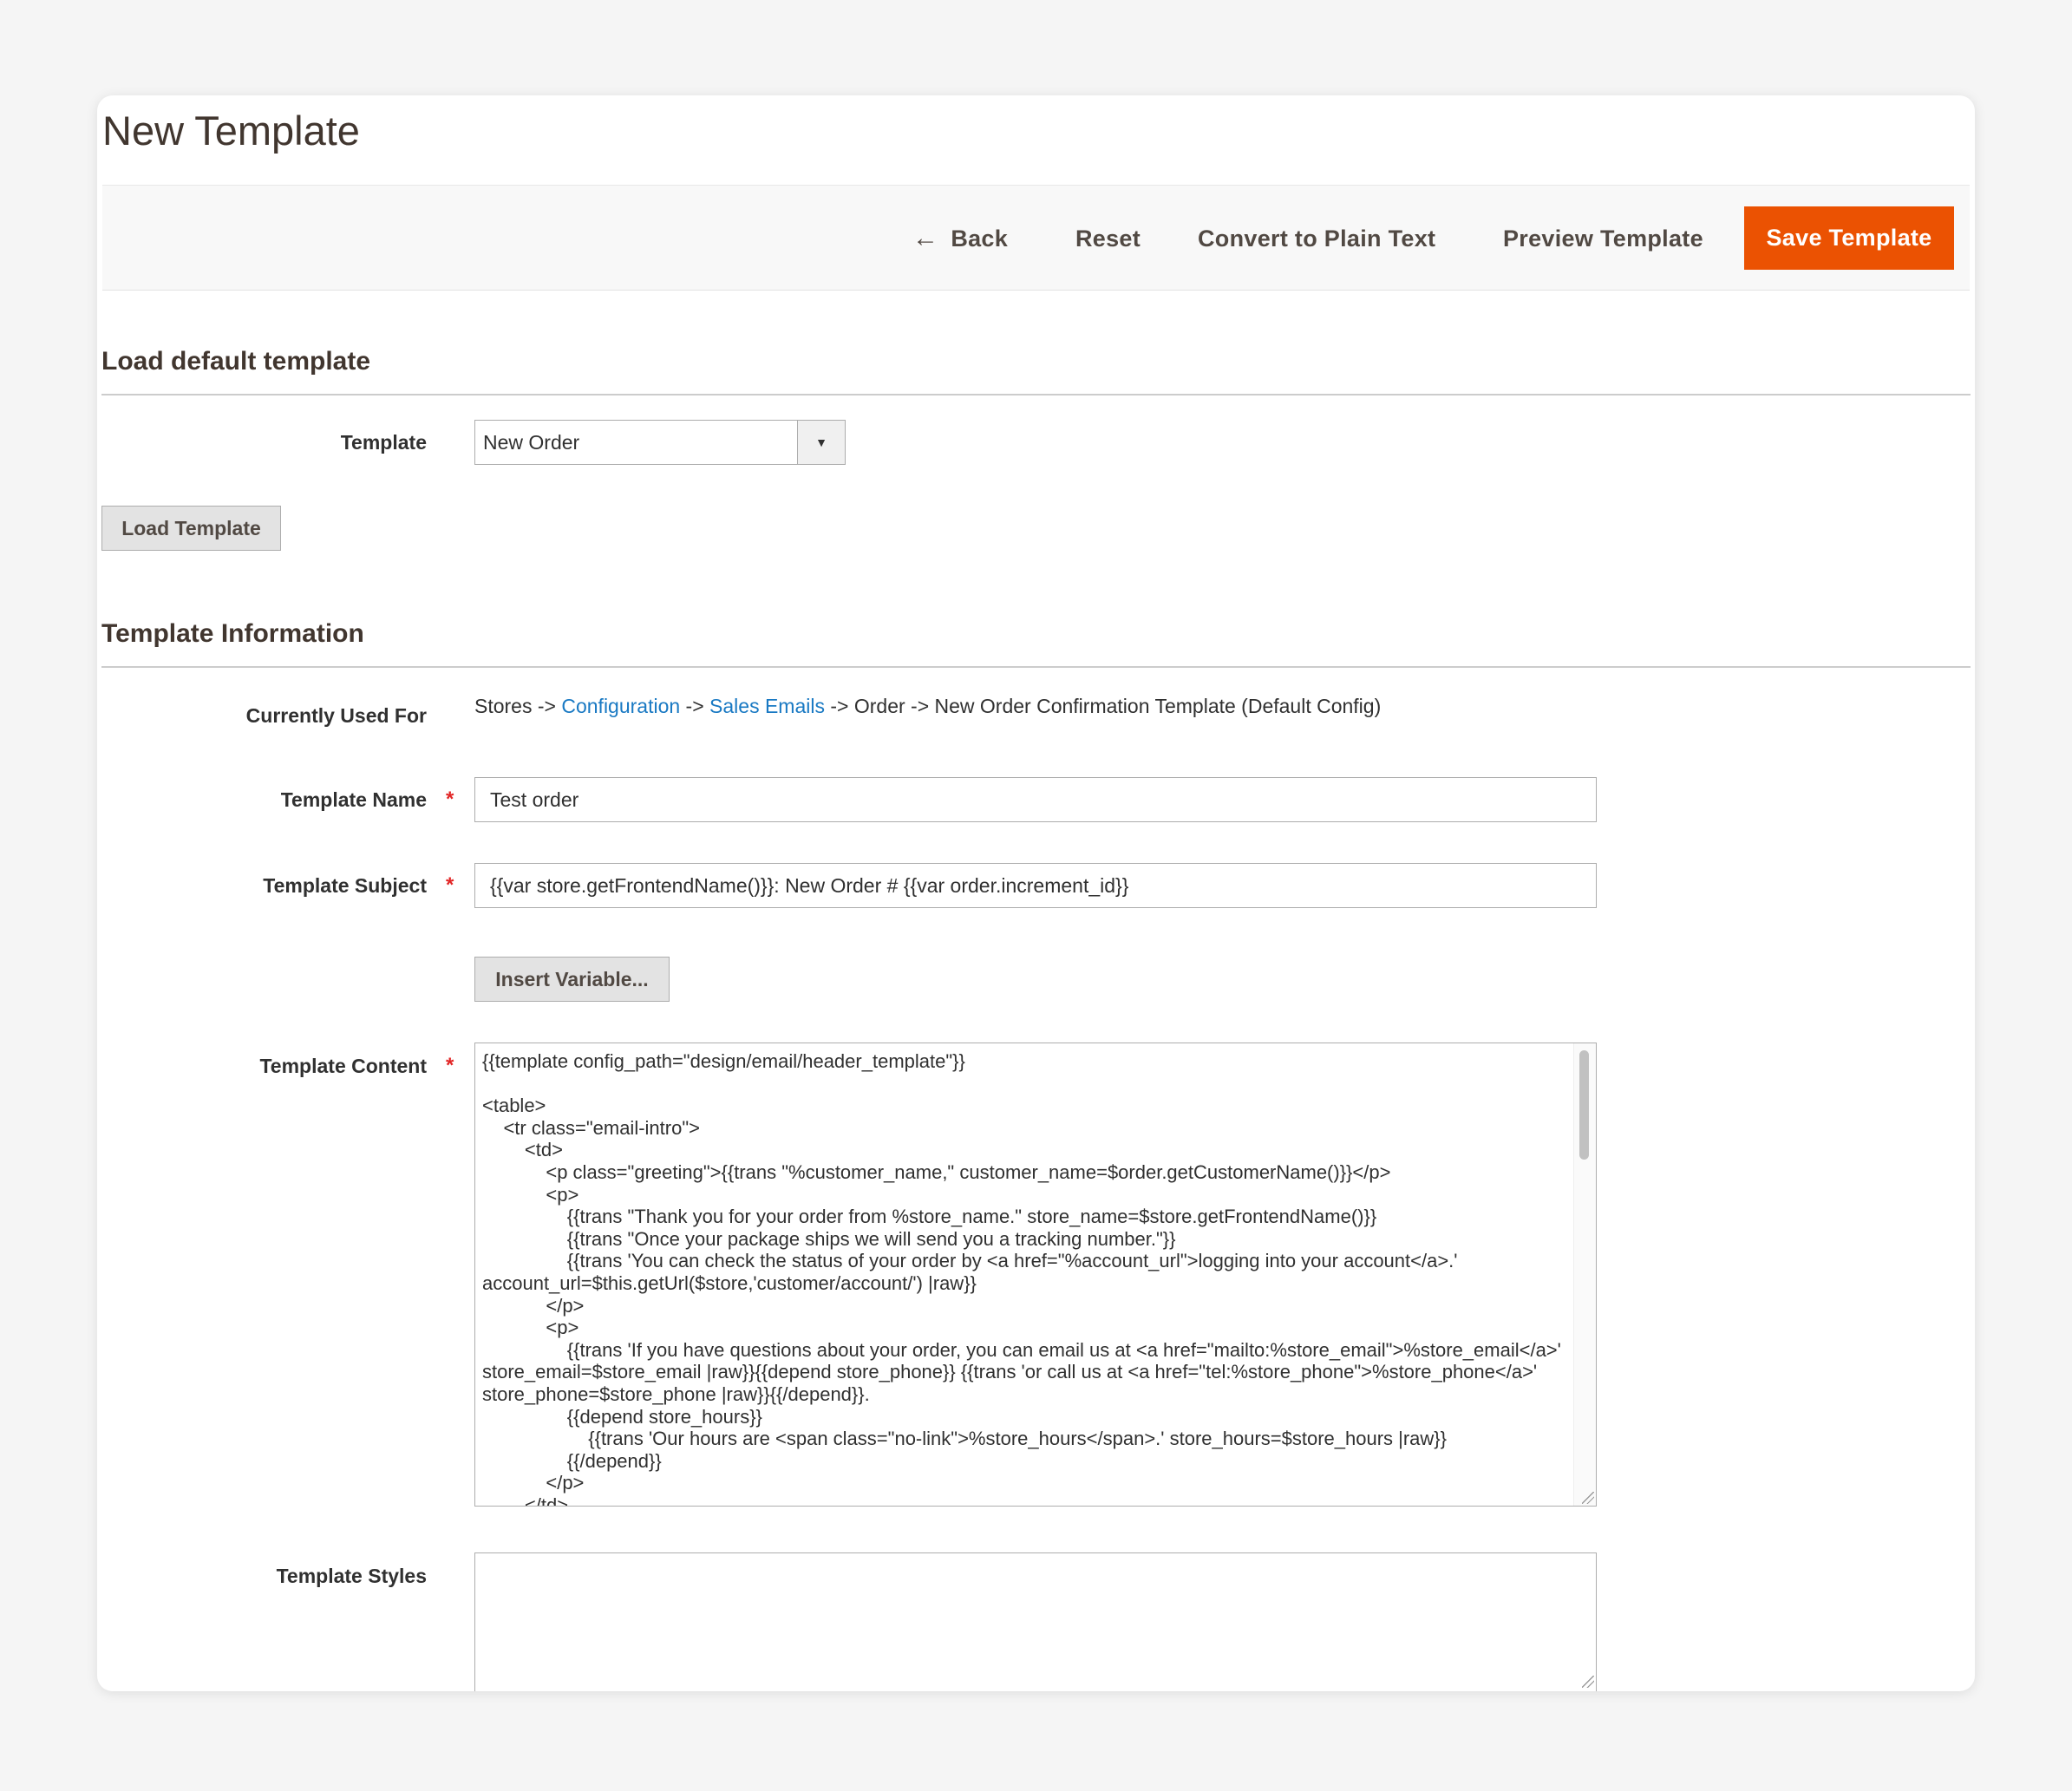 The width and height of the screenshot is (2072, 1791). What do you see at coordinates (1036, 1621) in the screenshot?
I see `template-styles-textarea` at bounding box center [1036, 1621].